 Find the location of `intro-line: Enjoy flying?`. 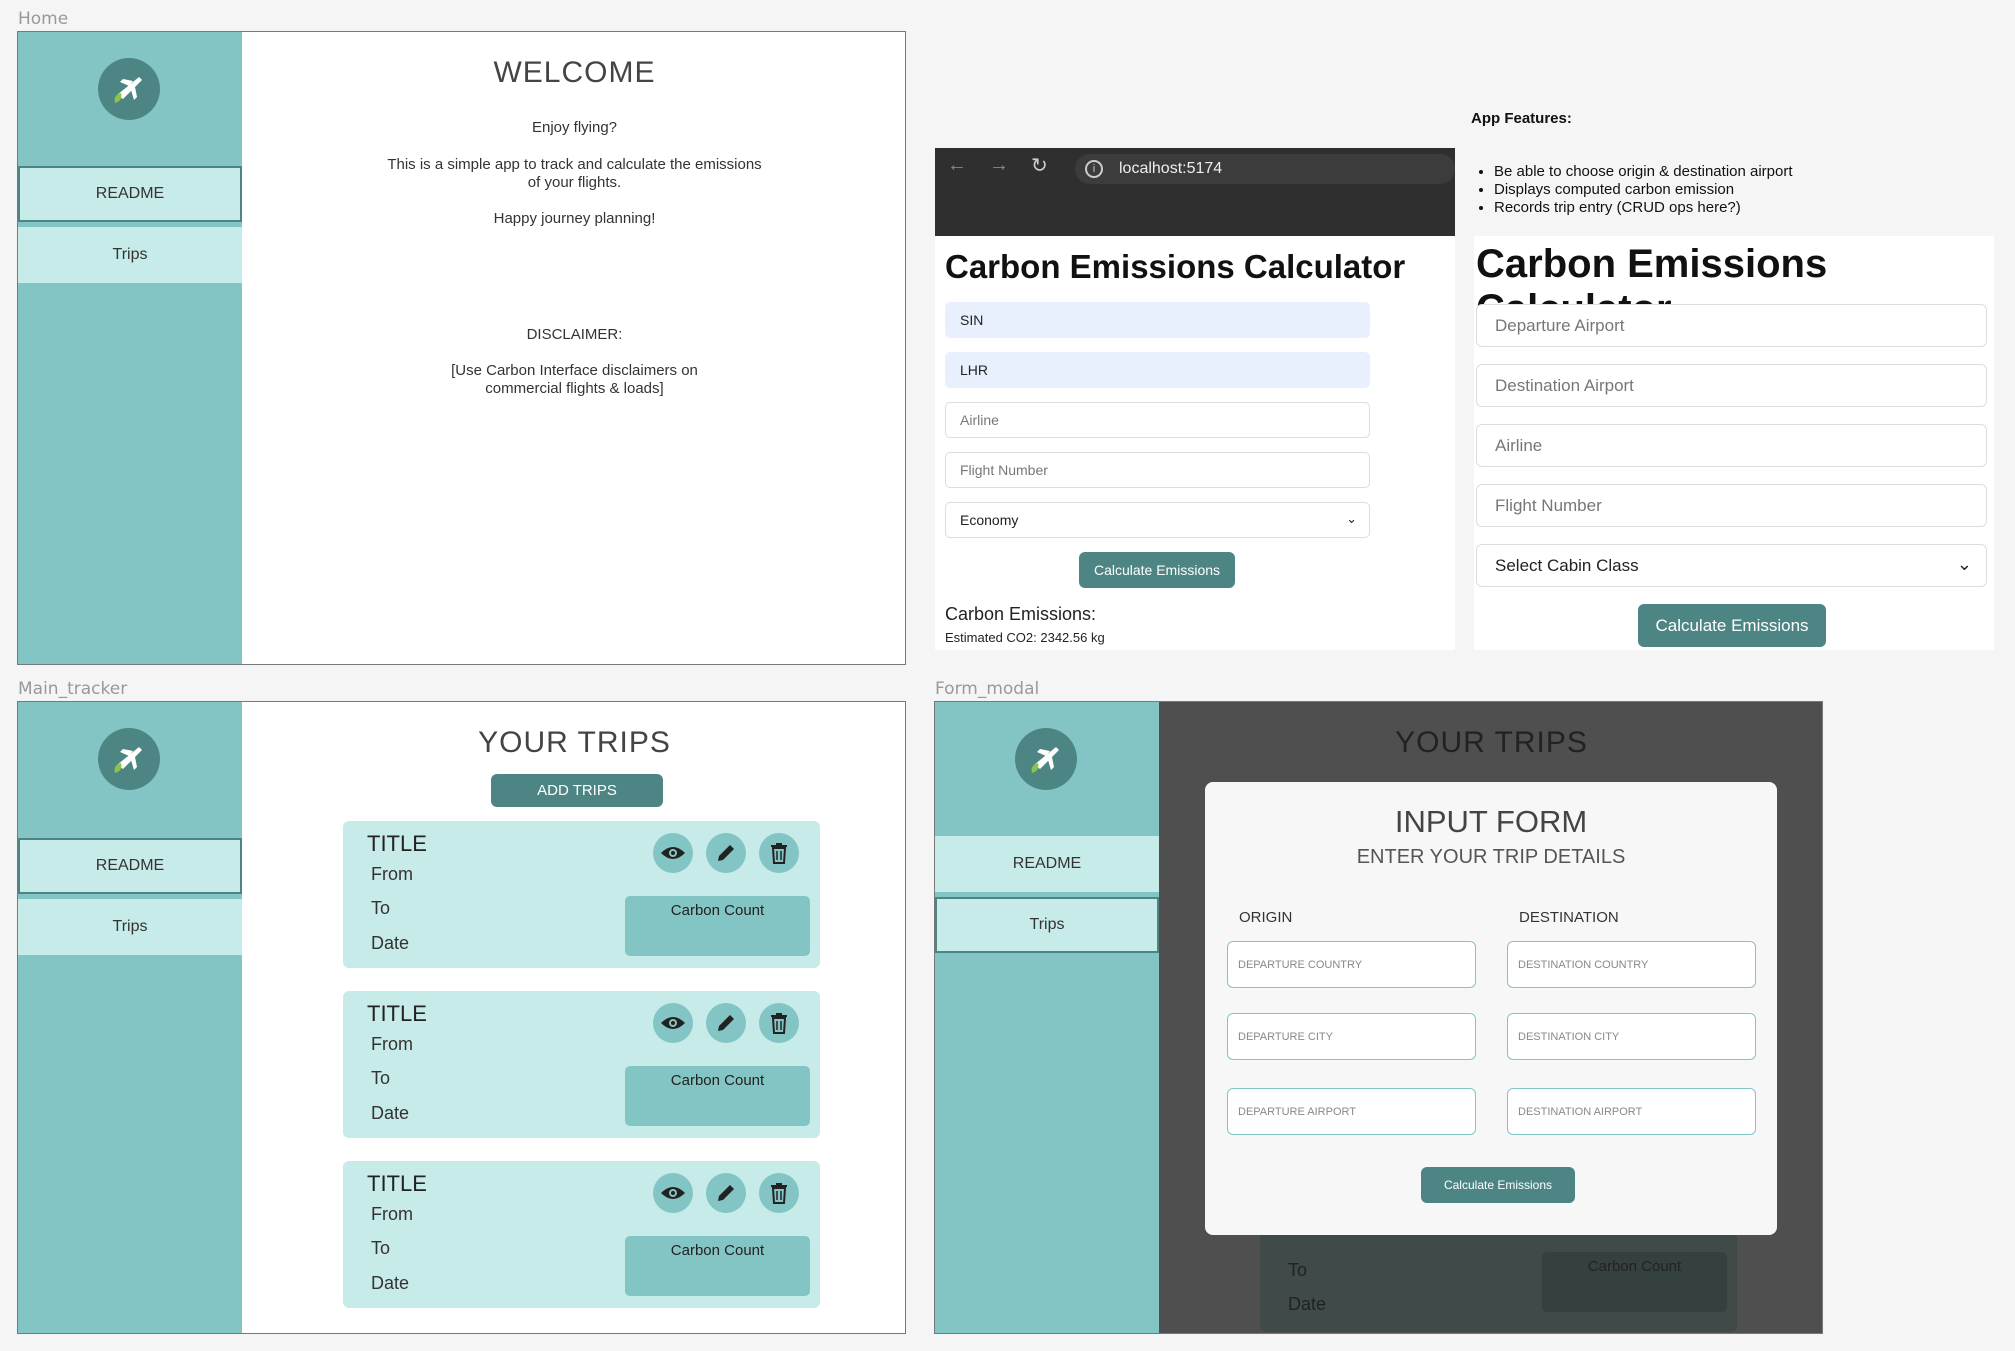

intro-line: Enjoy flying? is located at coordinates (574, 127).